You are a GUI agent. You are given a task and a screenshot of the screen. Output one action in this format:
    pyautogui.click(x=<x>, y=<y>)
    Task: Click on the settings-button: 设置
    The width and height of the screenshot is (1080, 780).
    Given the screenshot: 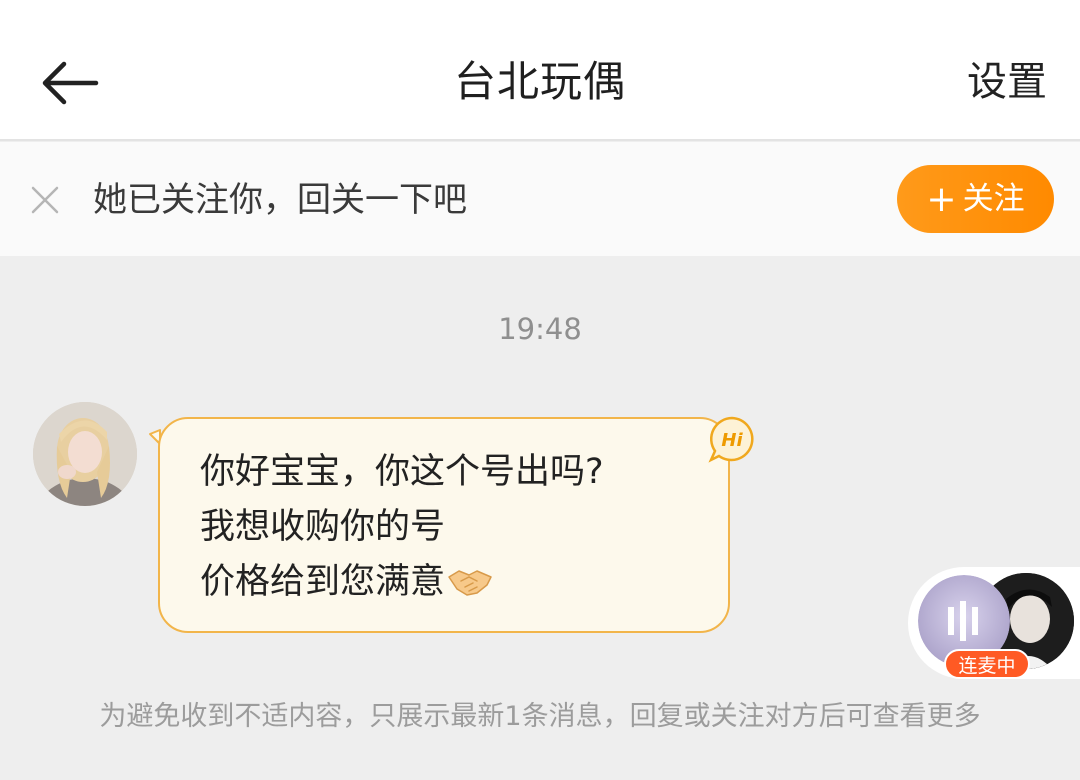 What is the action you would take?
    pyautogui.click(x=1007, y=82)
    